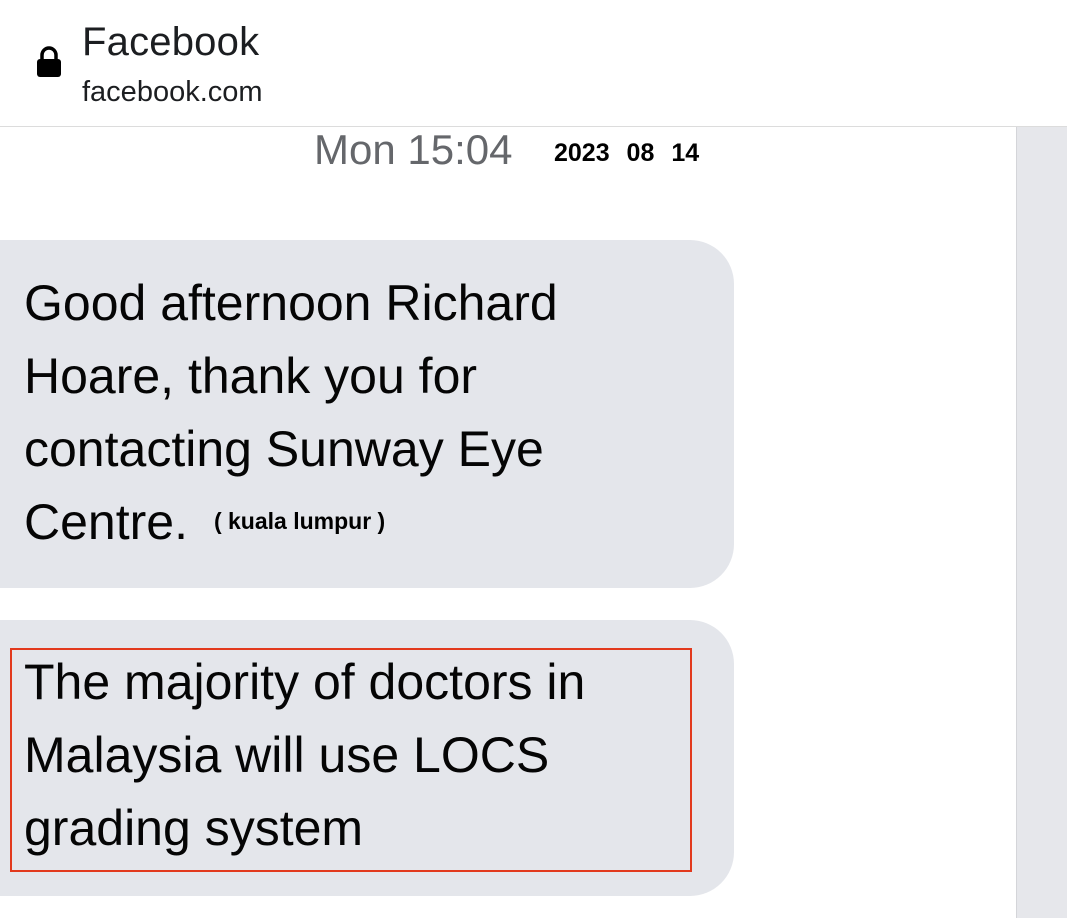 The height and width of the screenshot is (918, 1067). Describe the element at coordinates (1041, 522) in the screenshot. I see `scrollbar-track` at that location.